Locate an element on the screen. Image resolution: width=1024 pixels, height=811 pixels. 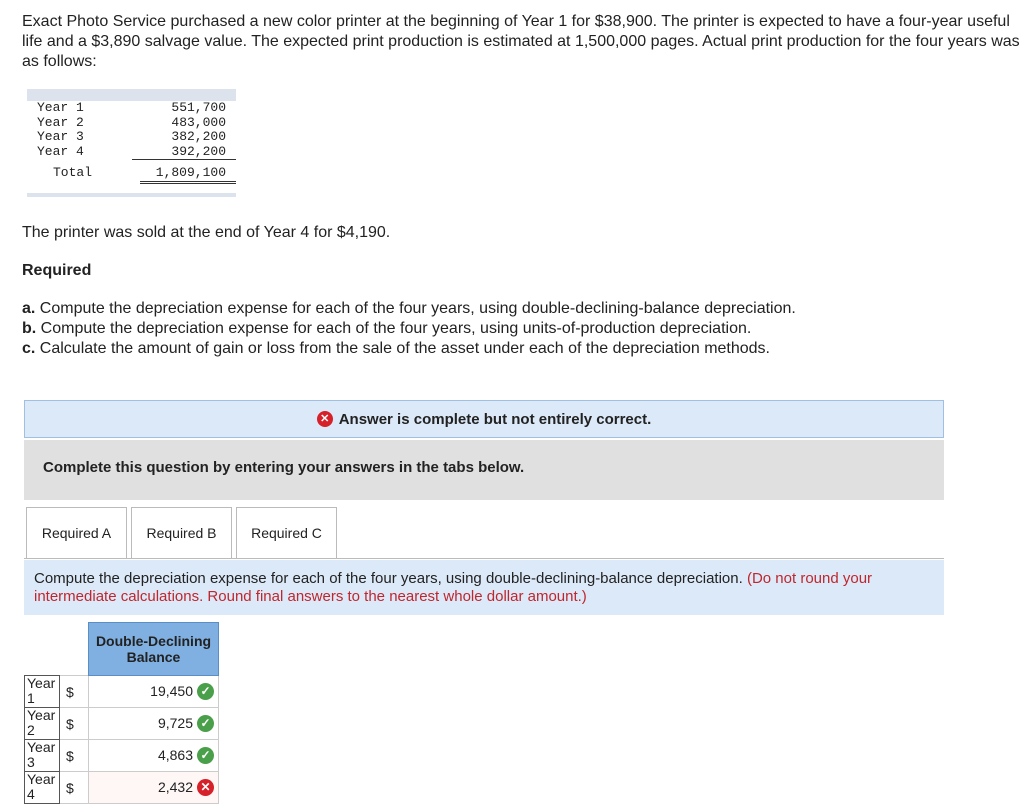
production-row: Year 4 392,200 is located at coordinates (131, 151).